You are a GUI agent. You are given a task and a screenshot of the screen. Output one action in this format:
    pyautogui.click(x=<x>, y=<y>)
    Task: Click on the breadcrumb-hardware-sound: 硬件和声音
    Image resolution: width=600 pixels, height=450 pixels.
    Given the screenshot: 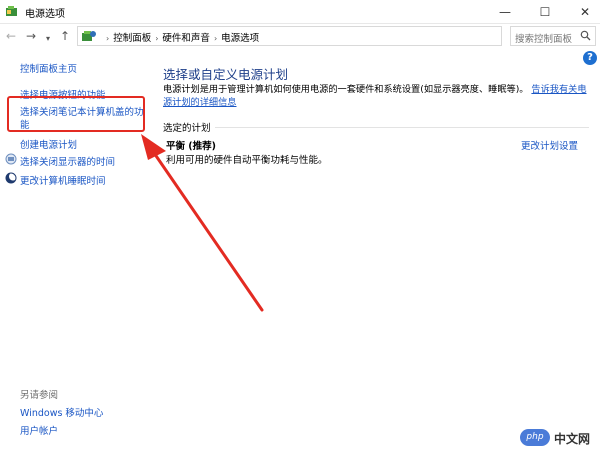 What is the action you would take?
    pyautogui.click(x=186, y=38)
    